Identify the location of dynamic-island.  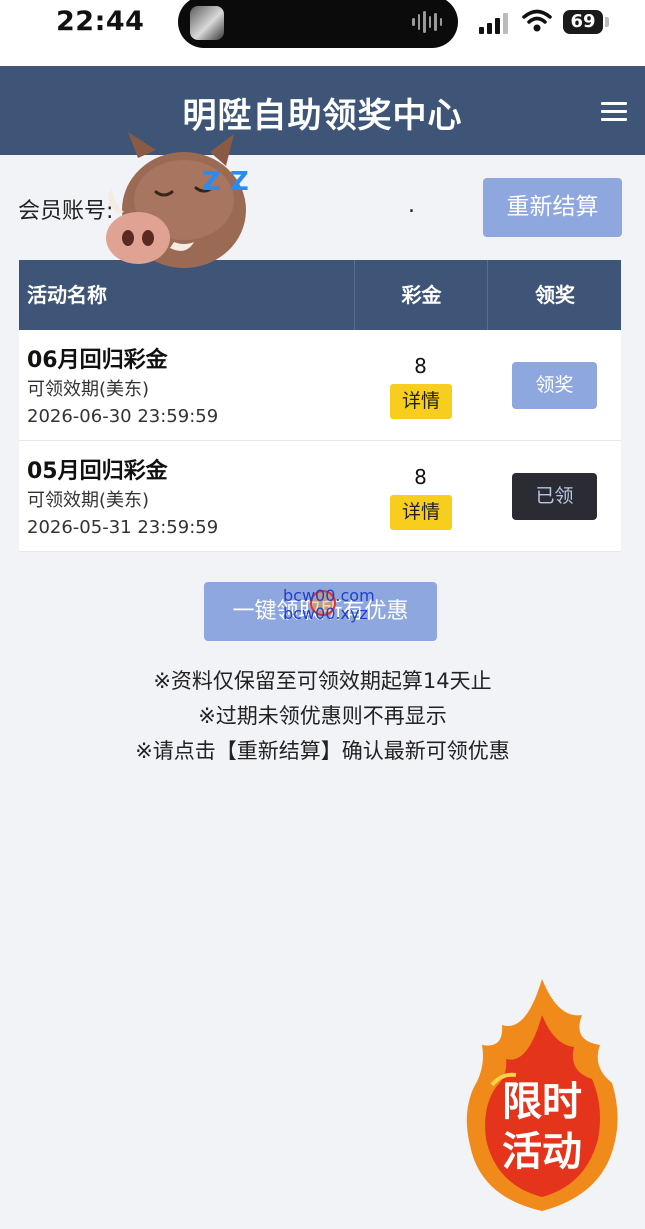
(318, 24).